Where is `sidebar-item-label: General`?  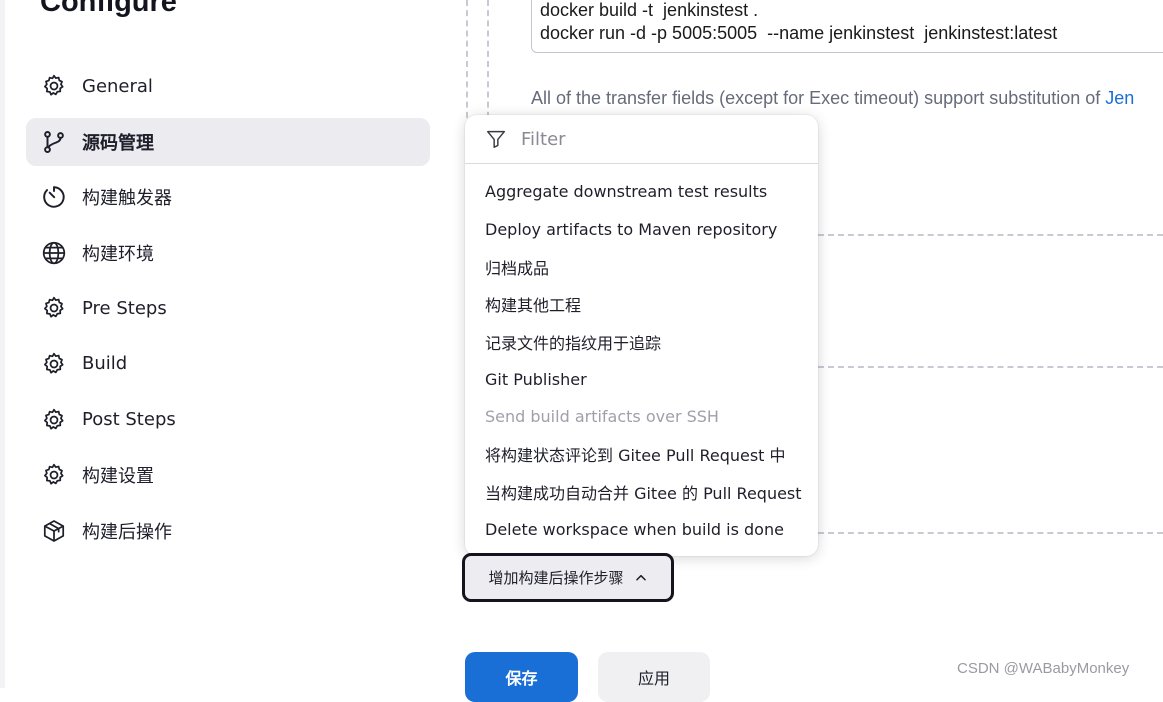 sidebar-item-label: General is located at coordinates (117, 86).